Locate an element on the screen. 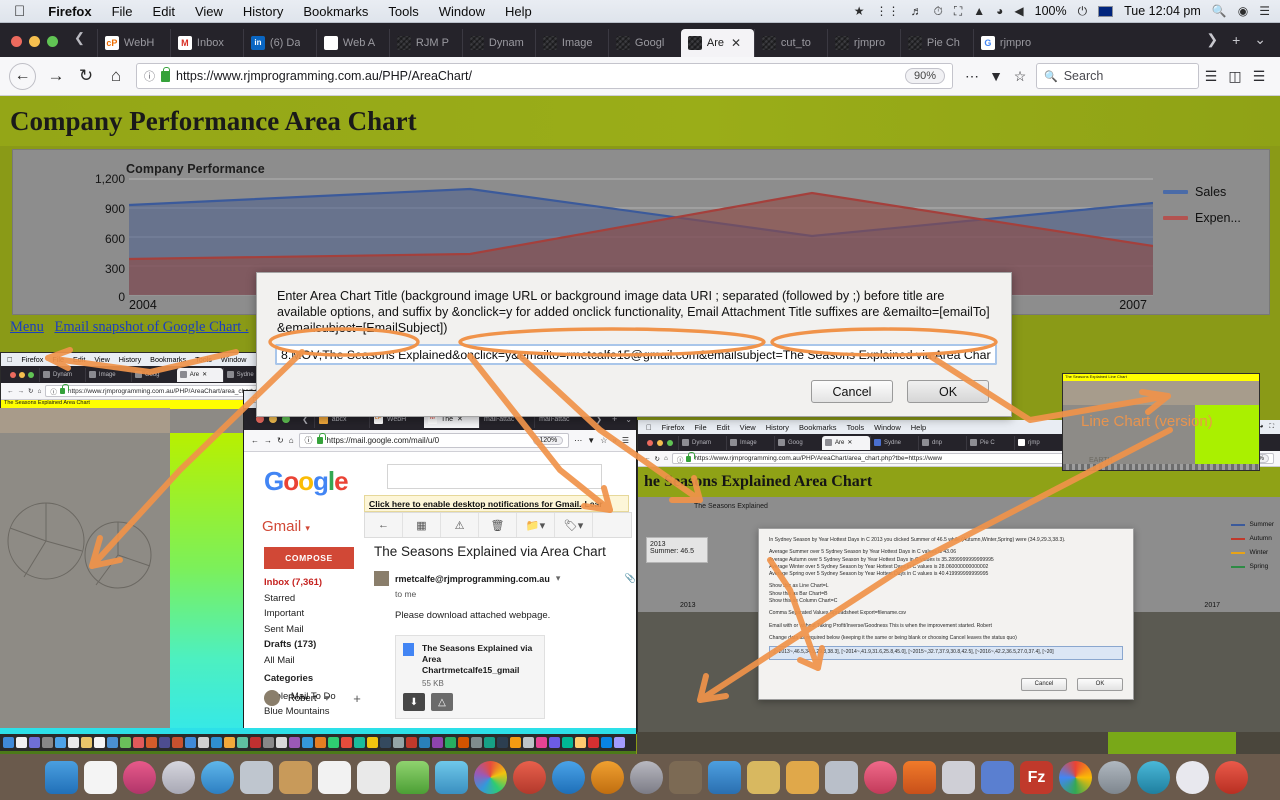 The height and width of the screenshot is (800, 1280). page-info-icon: ⓘ is located at coordinates (149, 76).